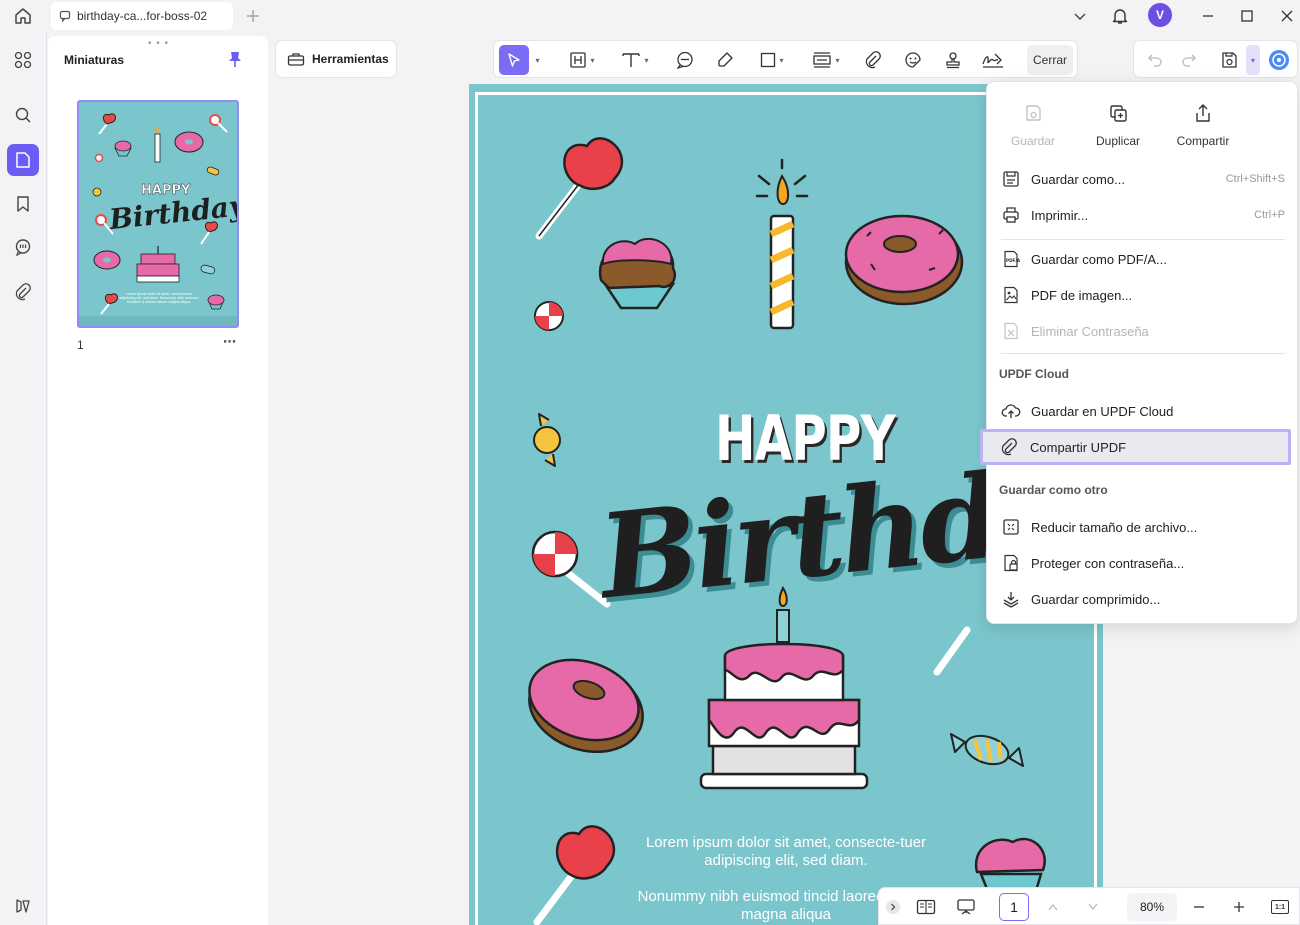  I want to click on avatar: V, so click(1160, 15).